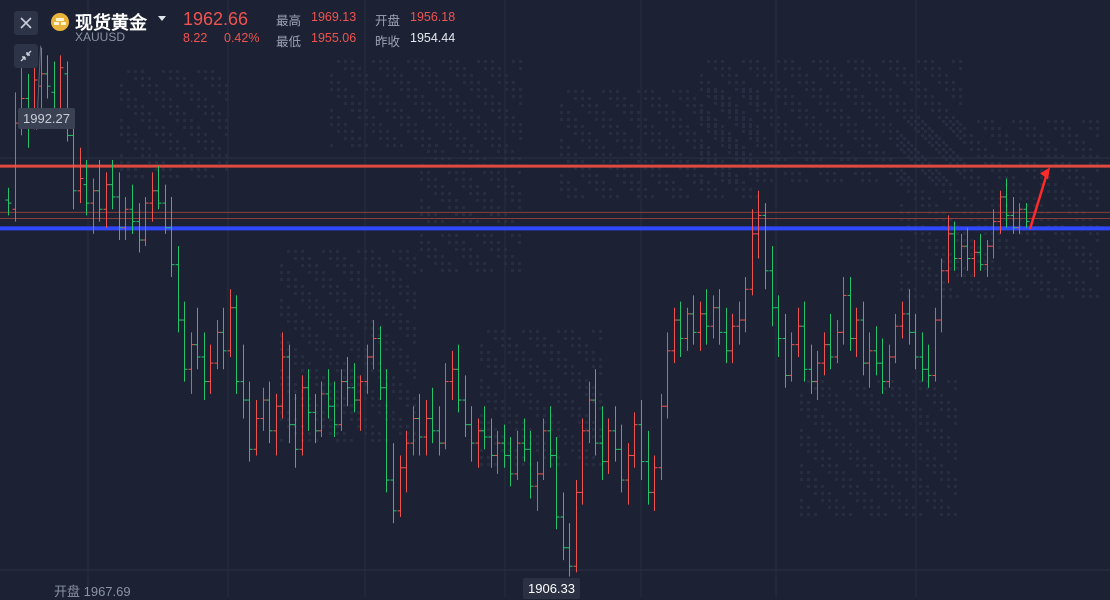 The height and width of the screenshot is (600, 1110). What do you see at coordinates (334, 17) in the screenshot?
I see `high-value: 1969.13` at bounding box center [334, 17].